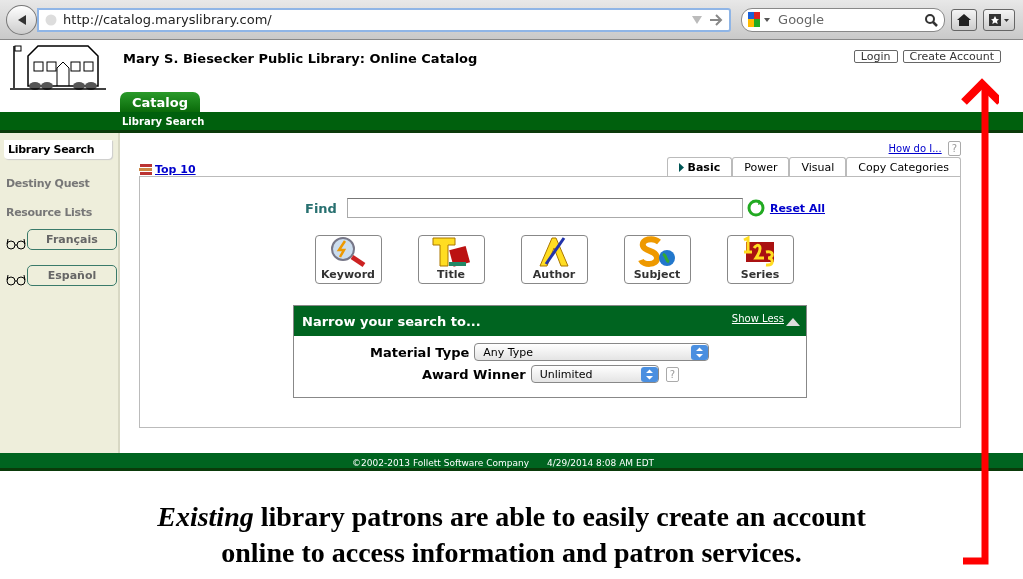 The width and height of the screenshot is (1023, 579). I want to click on search-field: Google, so click(843, 19).